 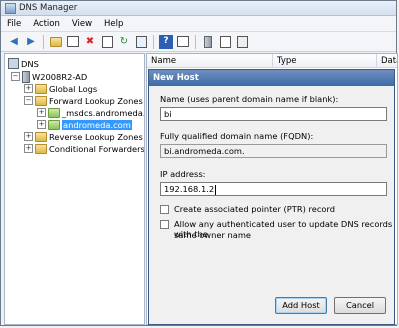 What do you see at coordinates (216, 189) in the screenshot?
I see `text-cursor` at bounding box center [216, 189].